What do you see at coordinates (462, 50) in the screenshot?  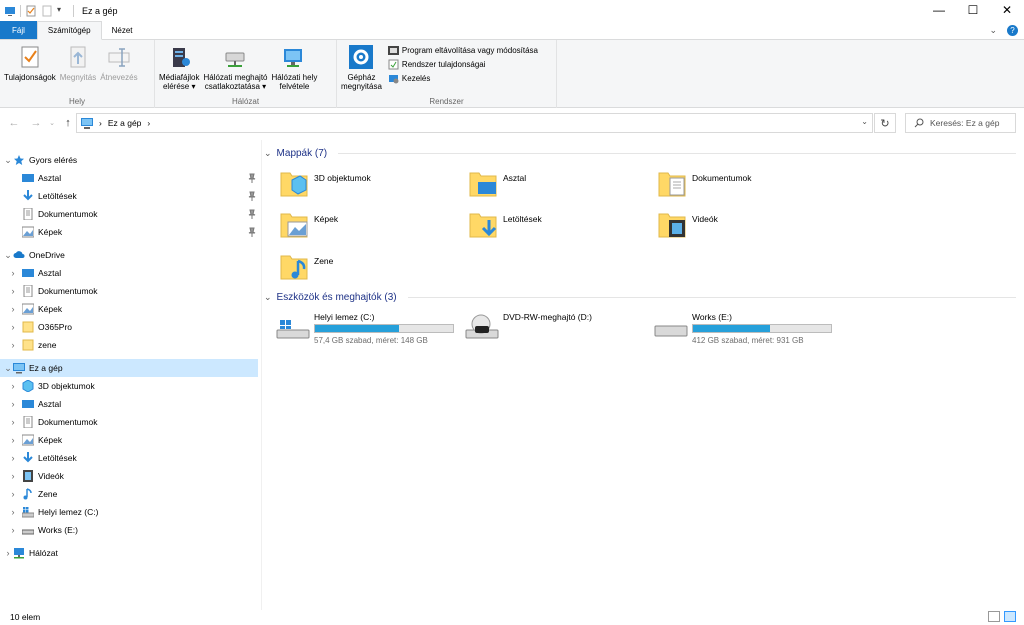 I see `uninstall-program-button: Program eltávolítása vagy módosítása` at bounding box center [462, 50].